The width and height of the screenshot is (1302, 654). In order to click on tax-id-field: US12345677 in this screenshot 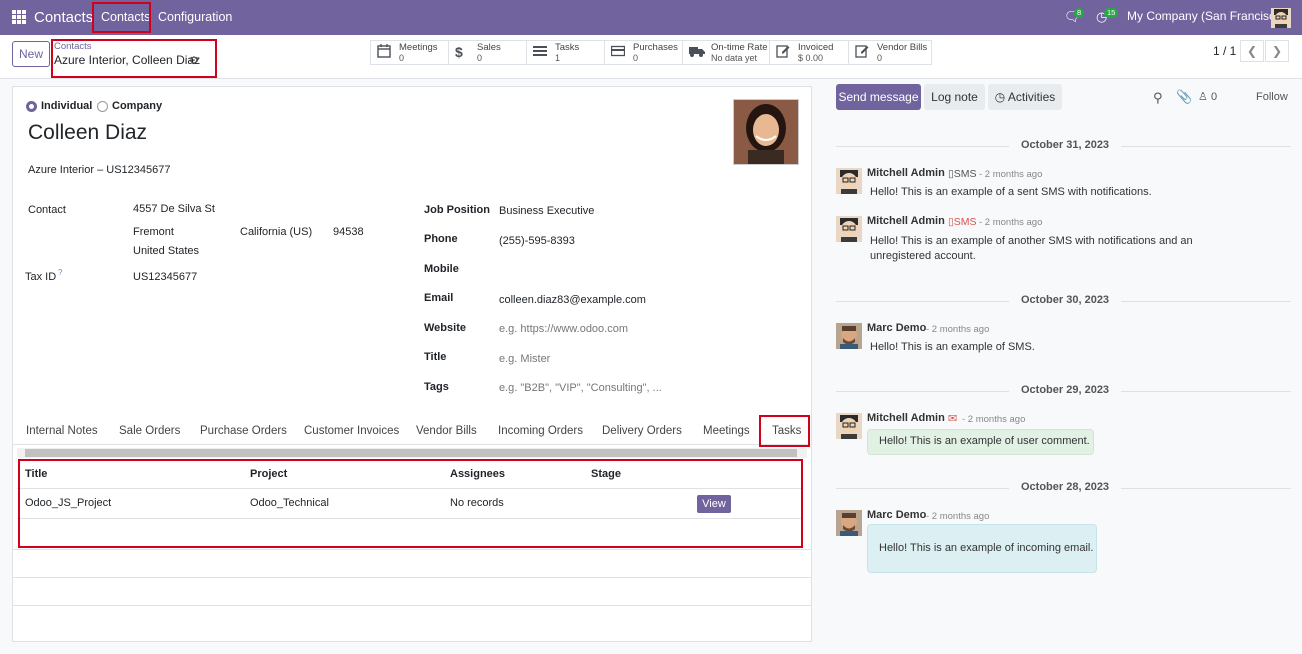, I will do `click(165, 277)`.